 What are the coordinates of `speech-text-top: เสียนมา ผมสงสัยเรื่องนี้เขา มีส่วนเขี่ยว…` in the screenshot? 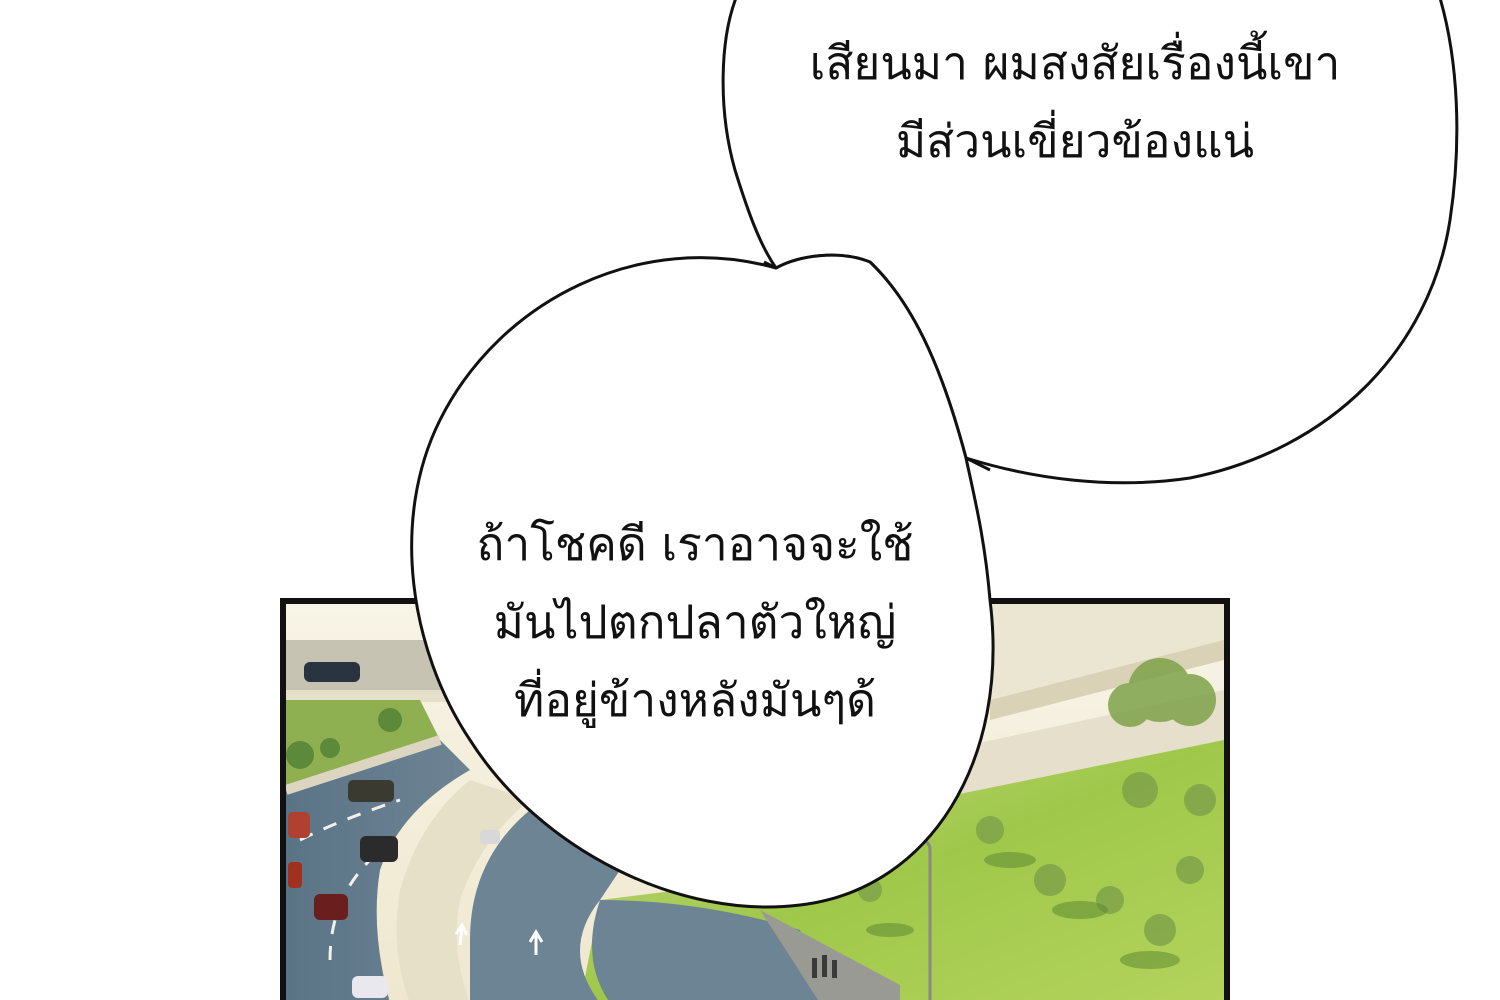 It's located at (1075, 102).